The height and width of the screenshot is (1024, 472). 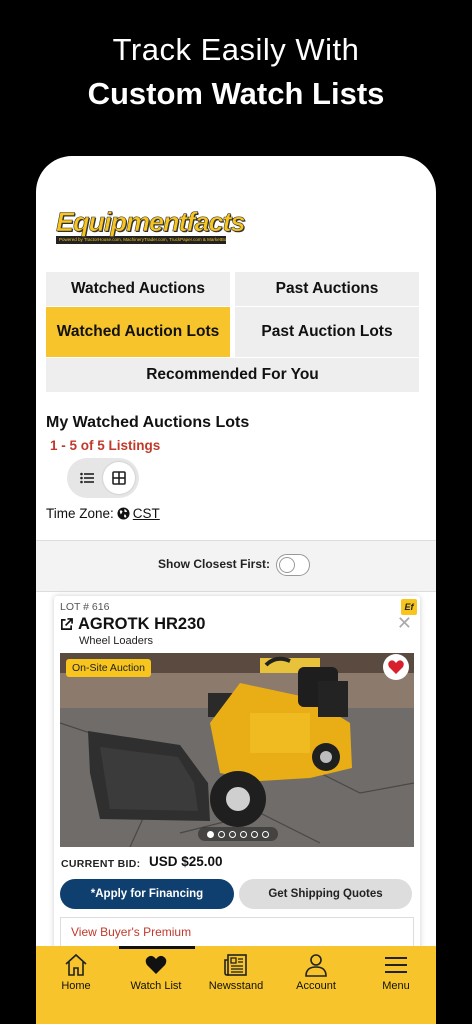 What do you see at coordinates (214, 564) in the screenshot?
I see `show-closest-label: Show Closest First:` at bounding box center [214, 564].